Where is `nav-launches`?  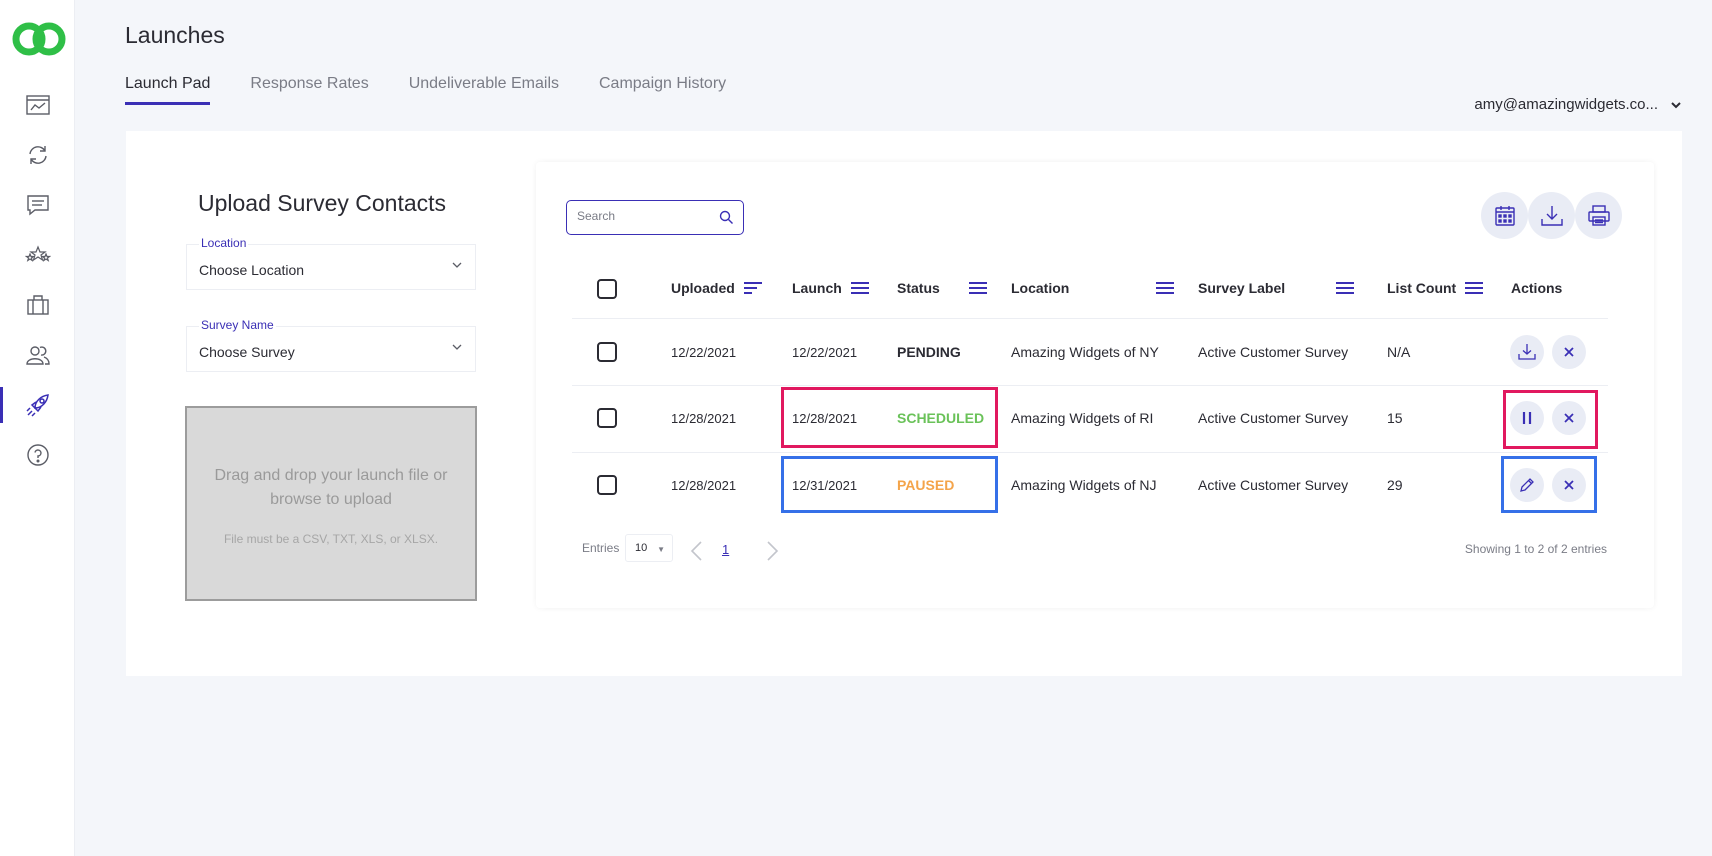 nav-launches is located at coordinates (37, 405).